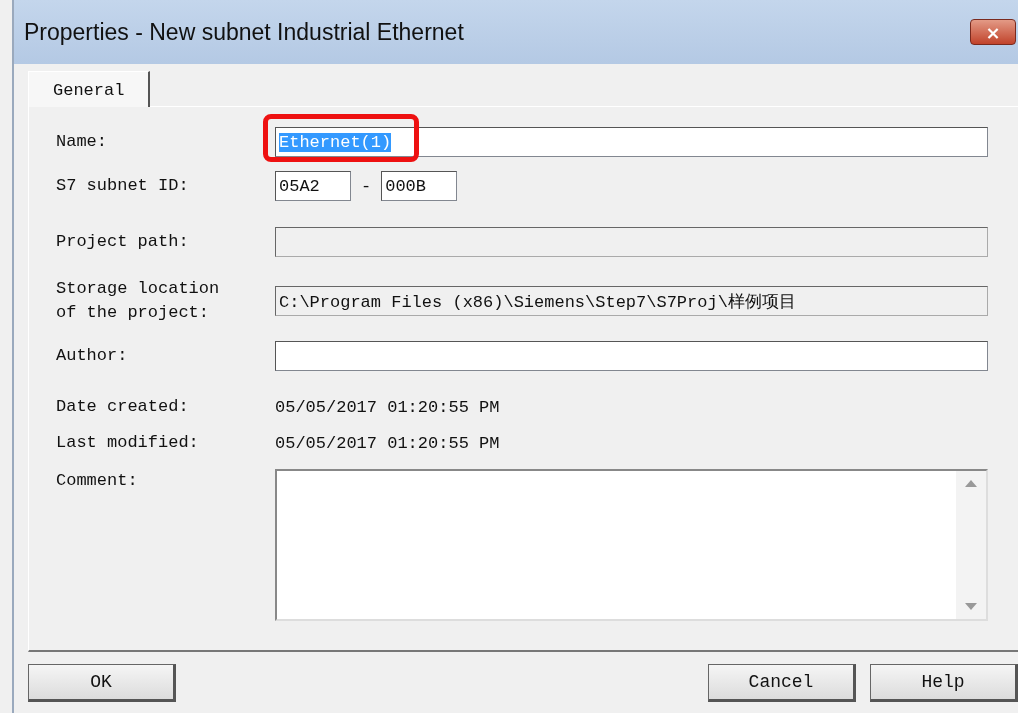 The height and width of the screenshot is (713, 1018). I want to click on field-label: Name:, so click(82, 142).